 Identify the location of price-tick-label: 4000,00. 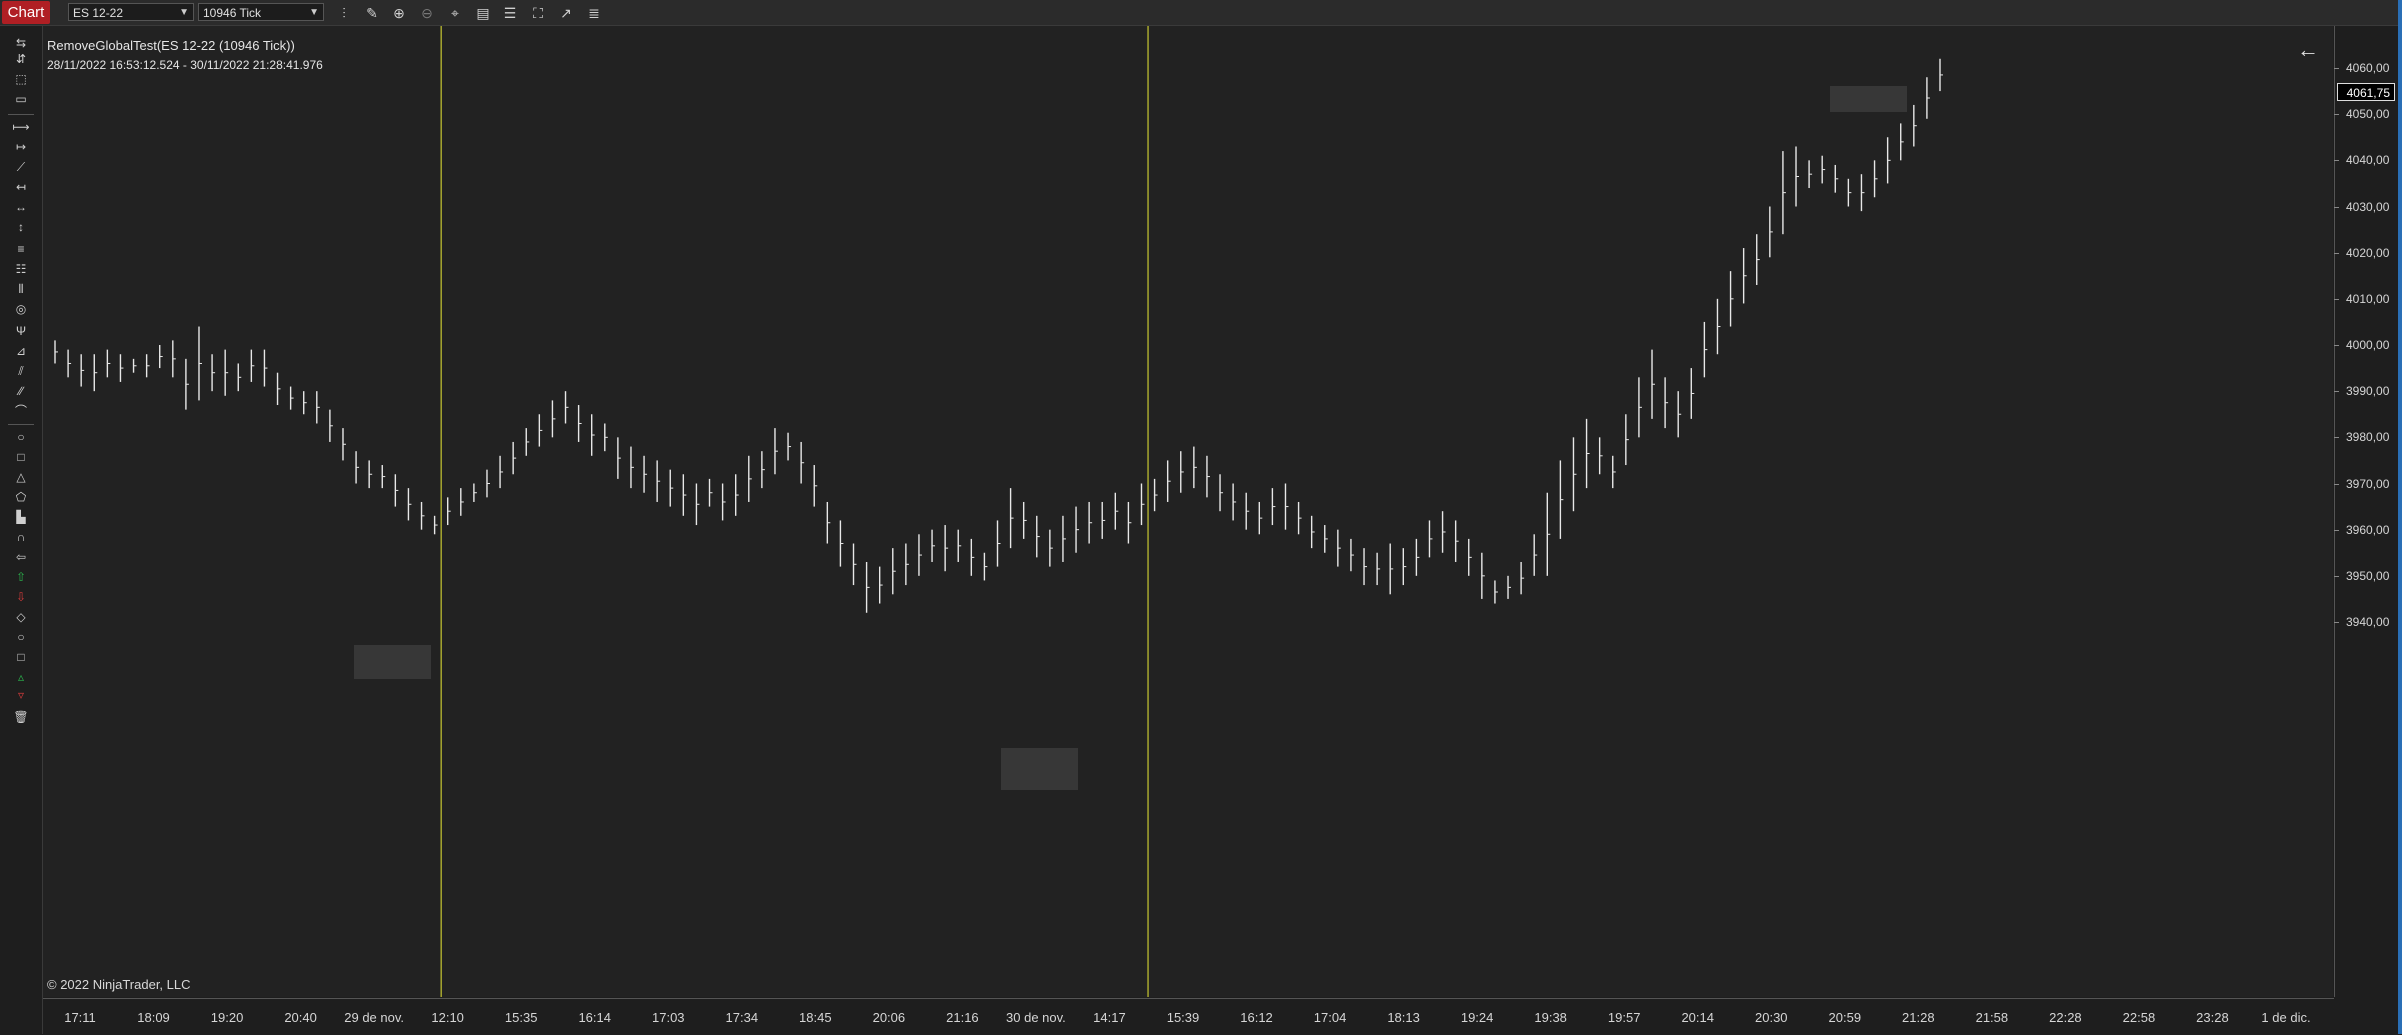
(2368, 345).